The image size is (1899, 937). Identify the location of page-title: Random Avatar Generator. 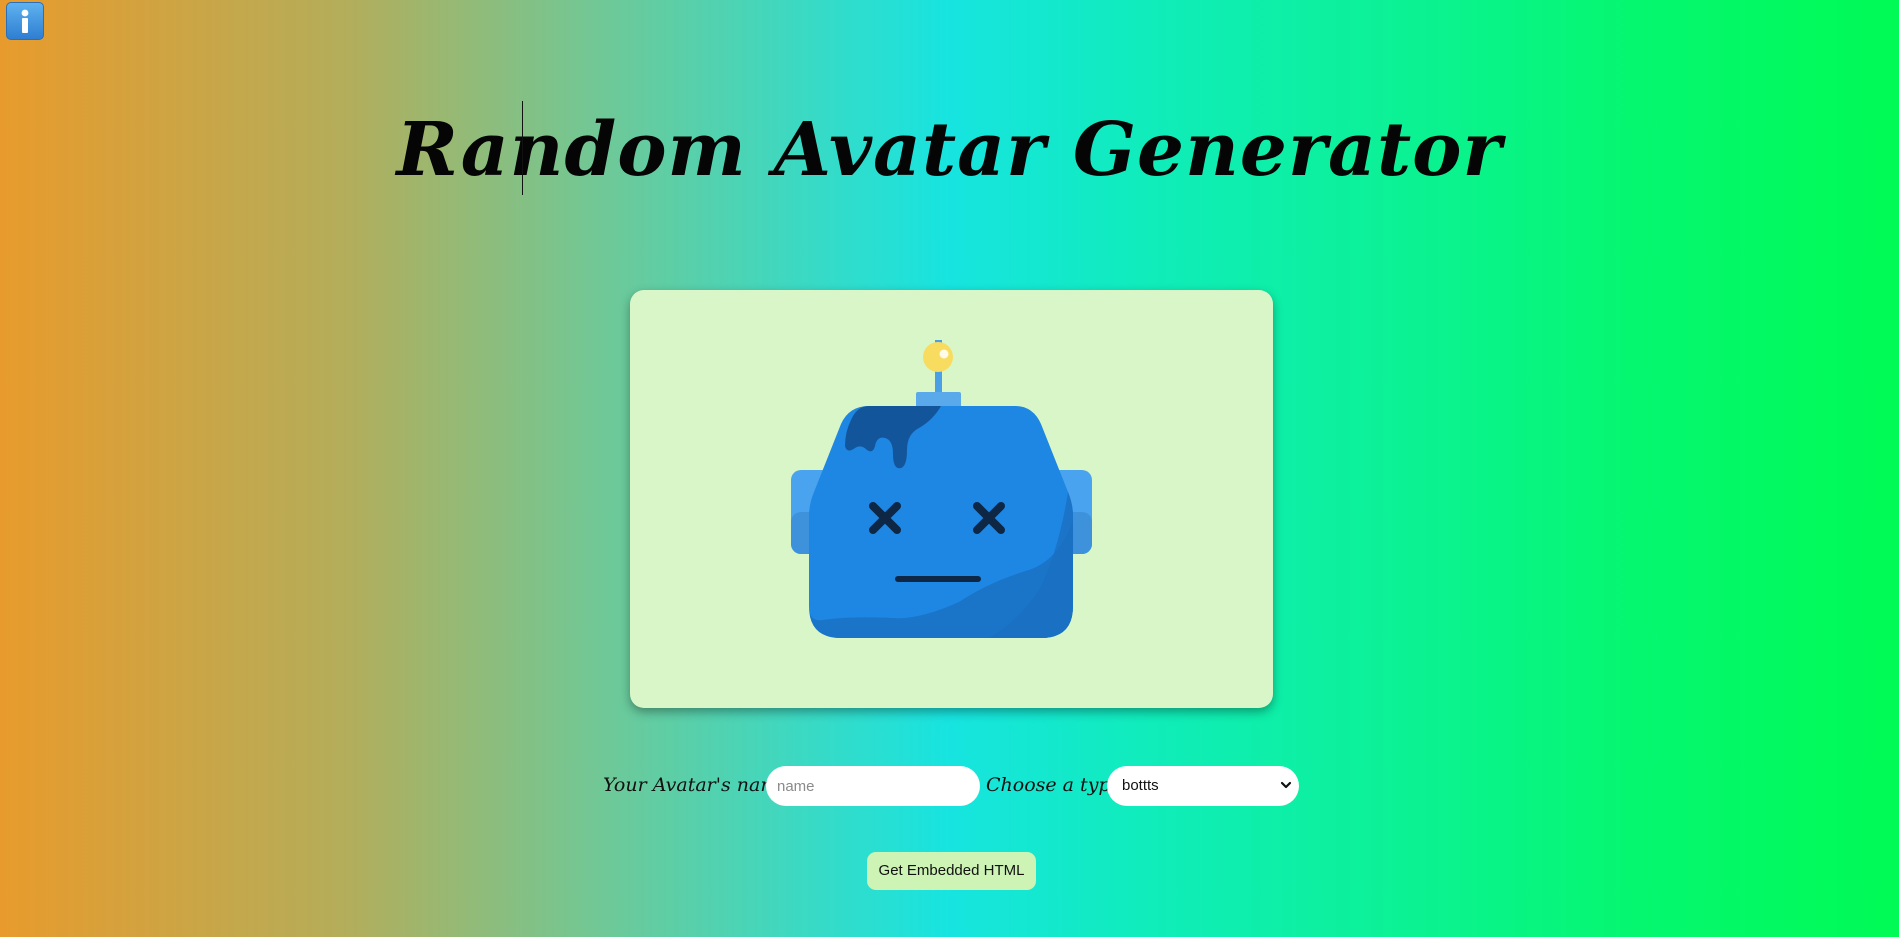
(949, 150).